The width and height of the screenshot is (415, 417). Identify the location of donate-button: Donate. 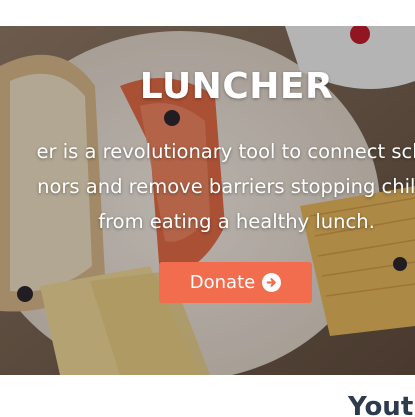
(235, 282).